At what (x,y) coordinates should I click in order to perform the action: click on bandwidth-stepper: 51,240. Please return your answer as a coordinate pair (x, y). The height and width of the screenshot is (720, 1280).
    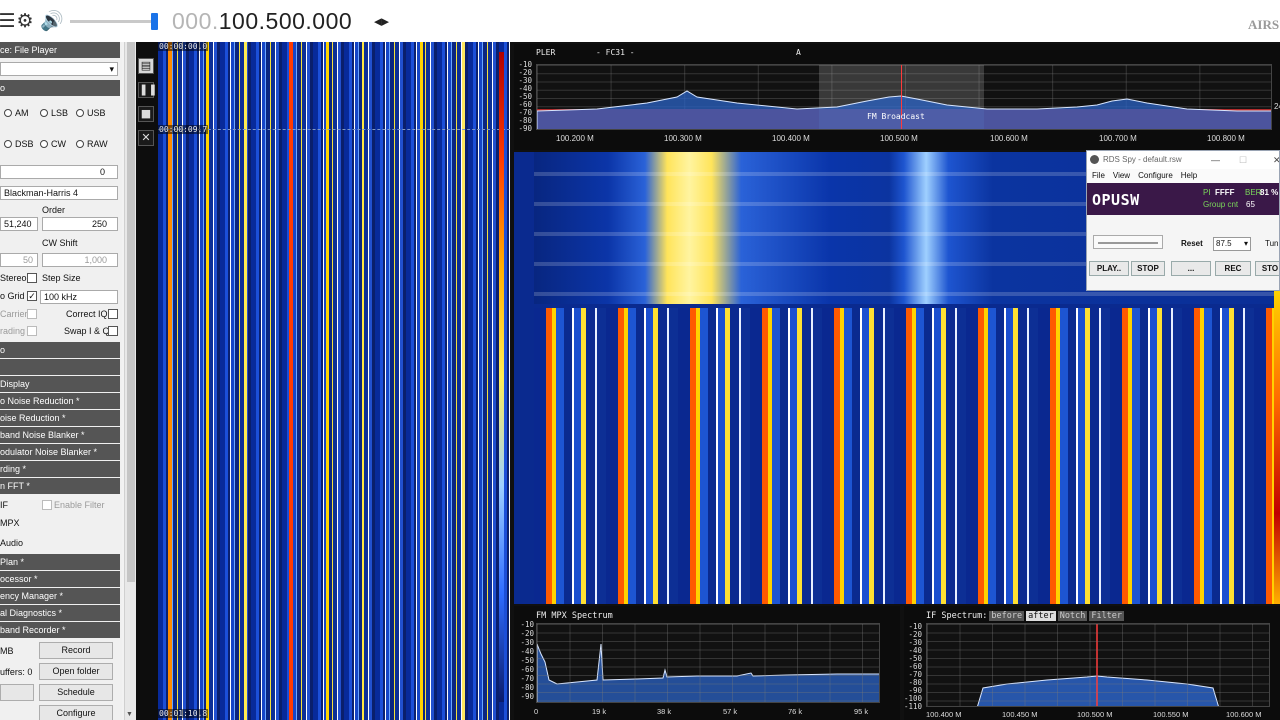
    Looking at the image, I should click on (19, 224).